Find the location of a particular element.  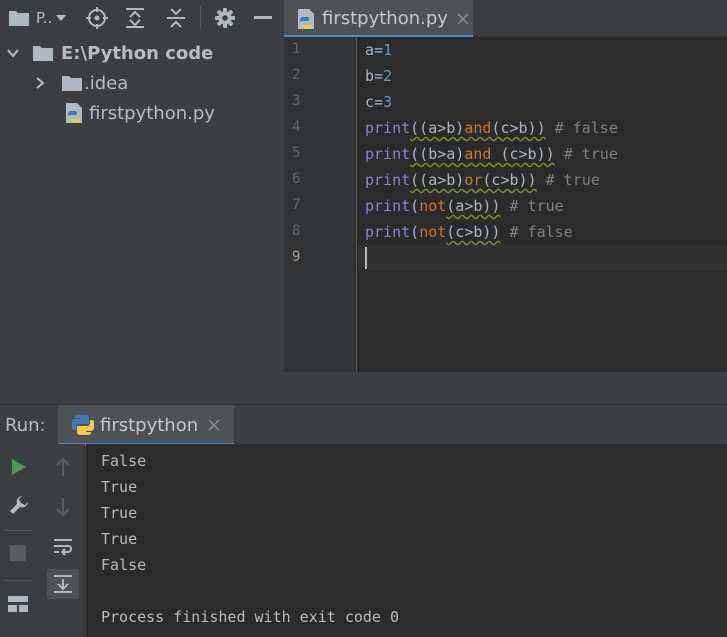

expand-all-button is located at coordinates (135, 17).